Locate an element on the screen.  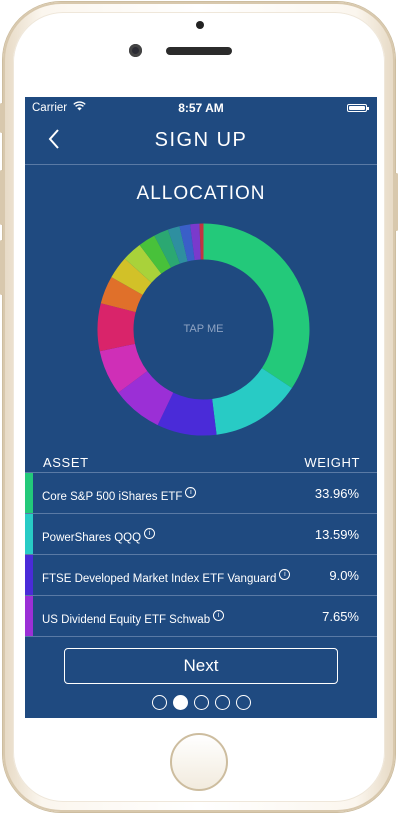
status-bar: Carrier 8:57 AM is located at coordinates (201, 108).